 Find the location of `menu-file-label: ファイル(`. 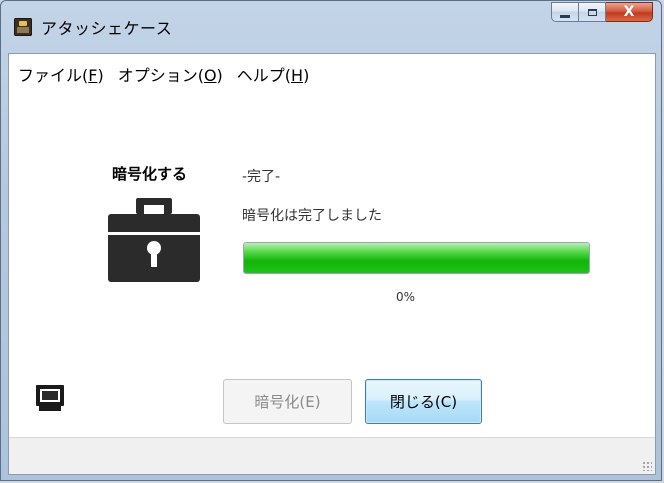

menu-file-label: ファイル( is located at coordinates (53, 75).